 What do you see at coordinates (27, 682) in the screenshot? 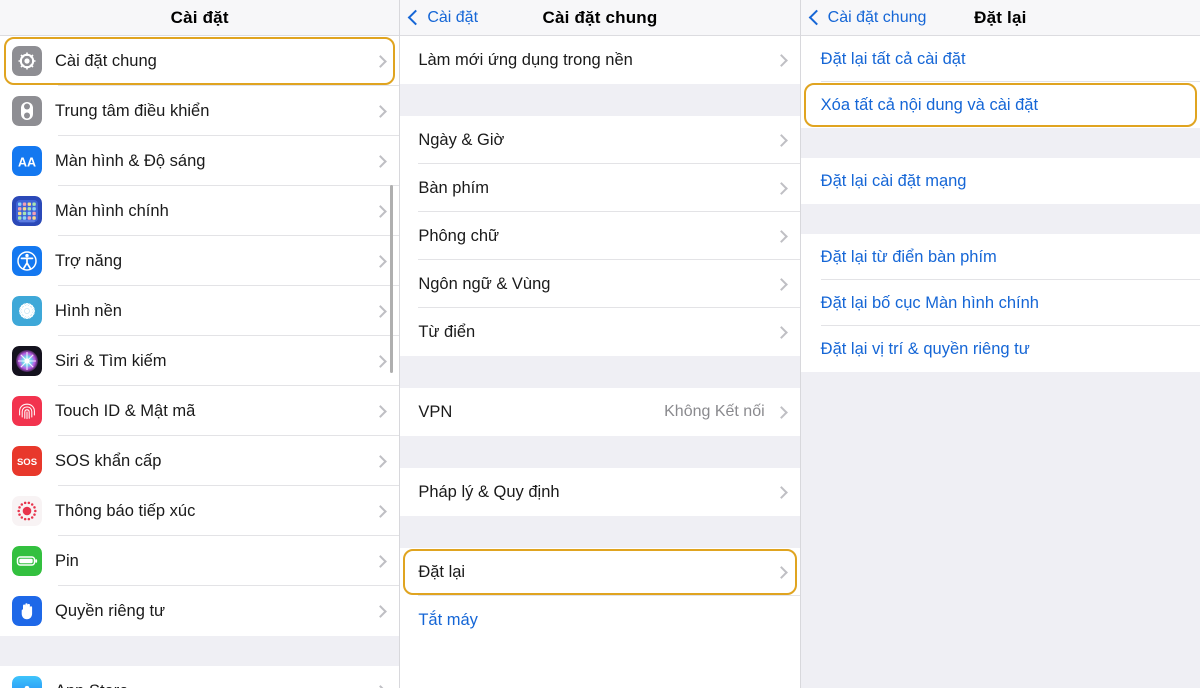
I see `app-store-icon` at bounding box center [27, 682].